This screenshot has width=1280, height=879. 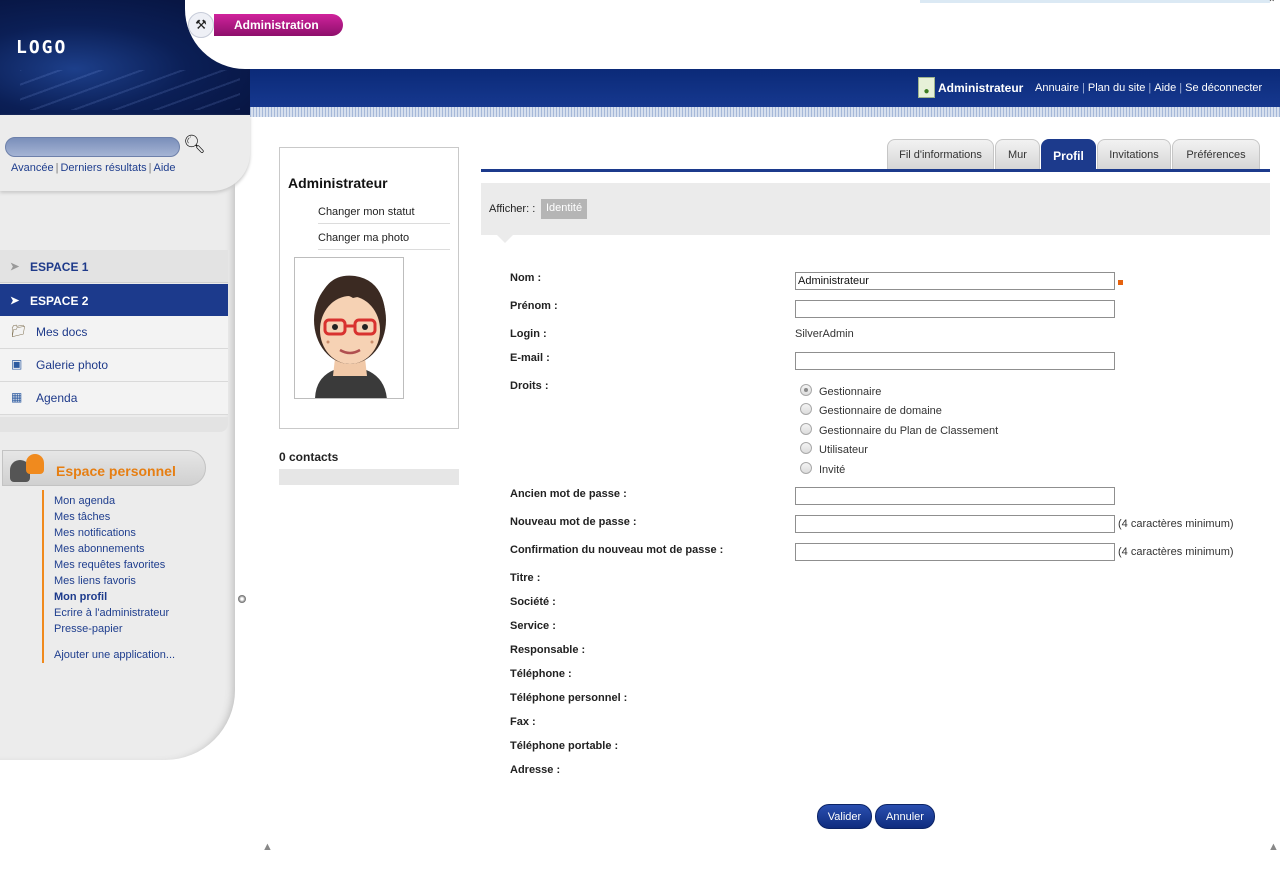 What do you see at coordinates (201, 25) in the screenshot?
I see `tools-icon: ⚒` at bounding box center [201, 25].